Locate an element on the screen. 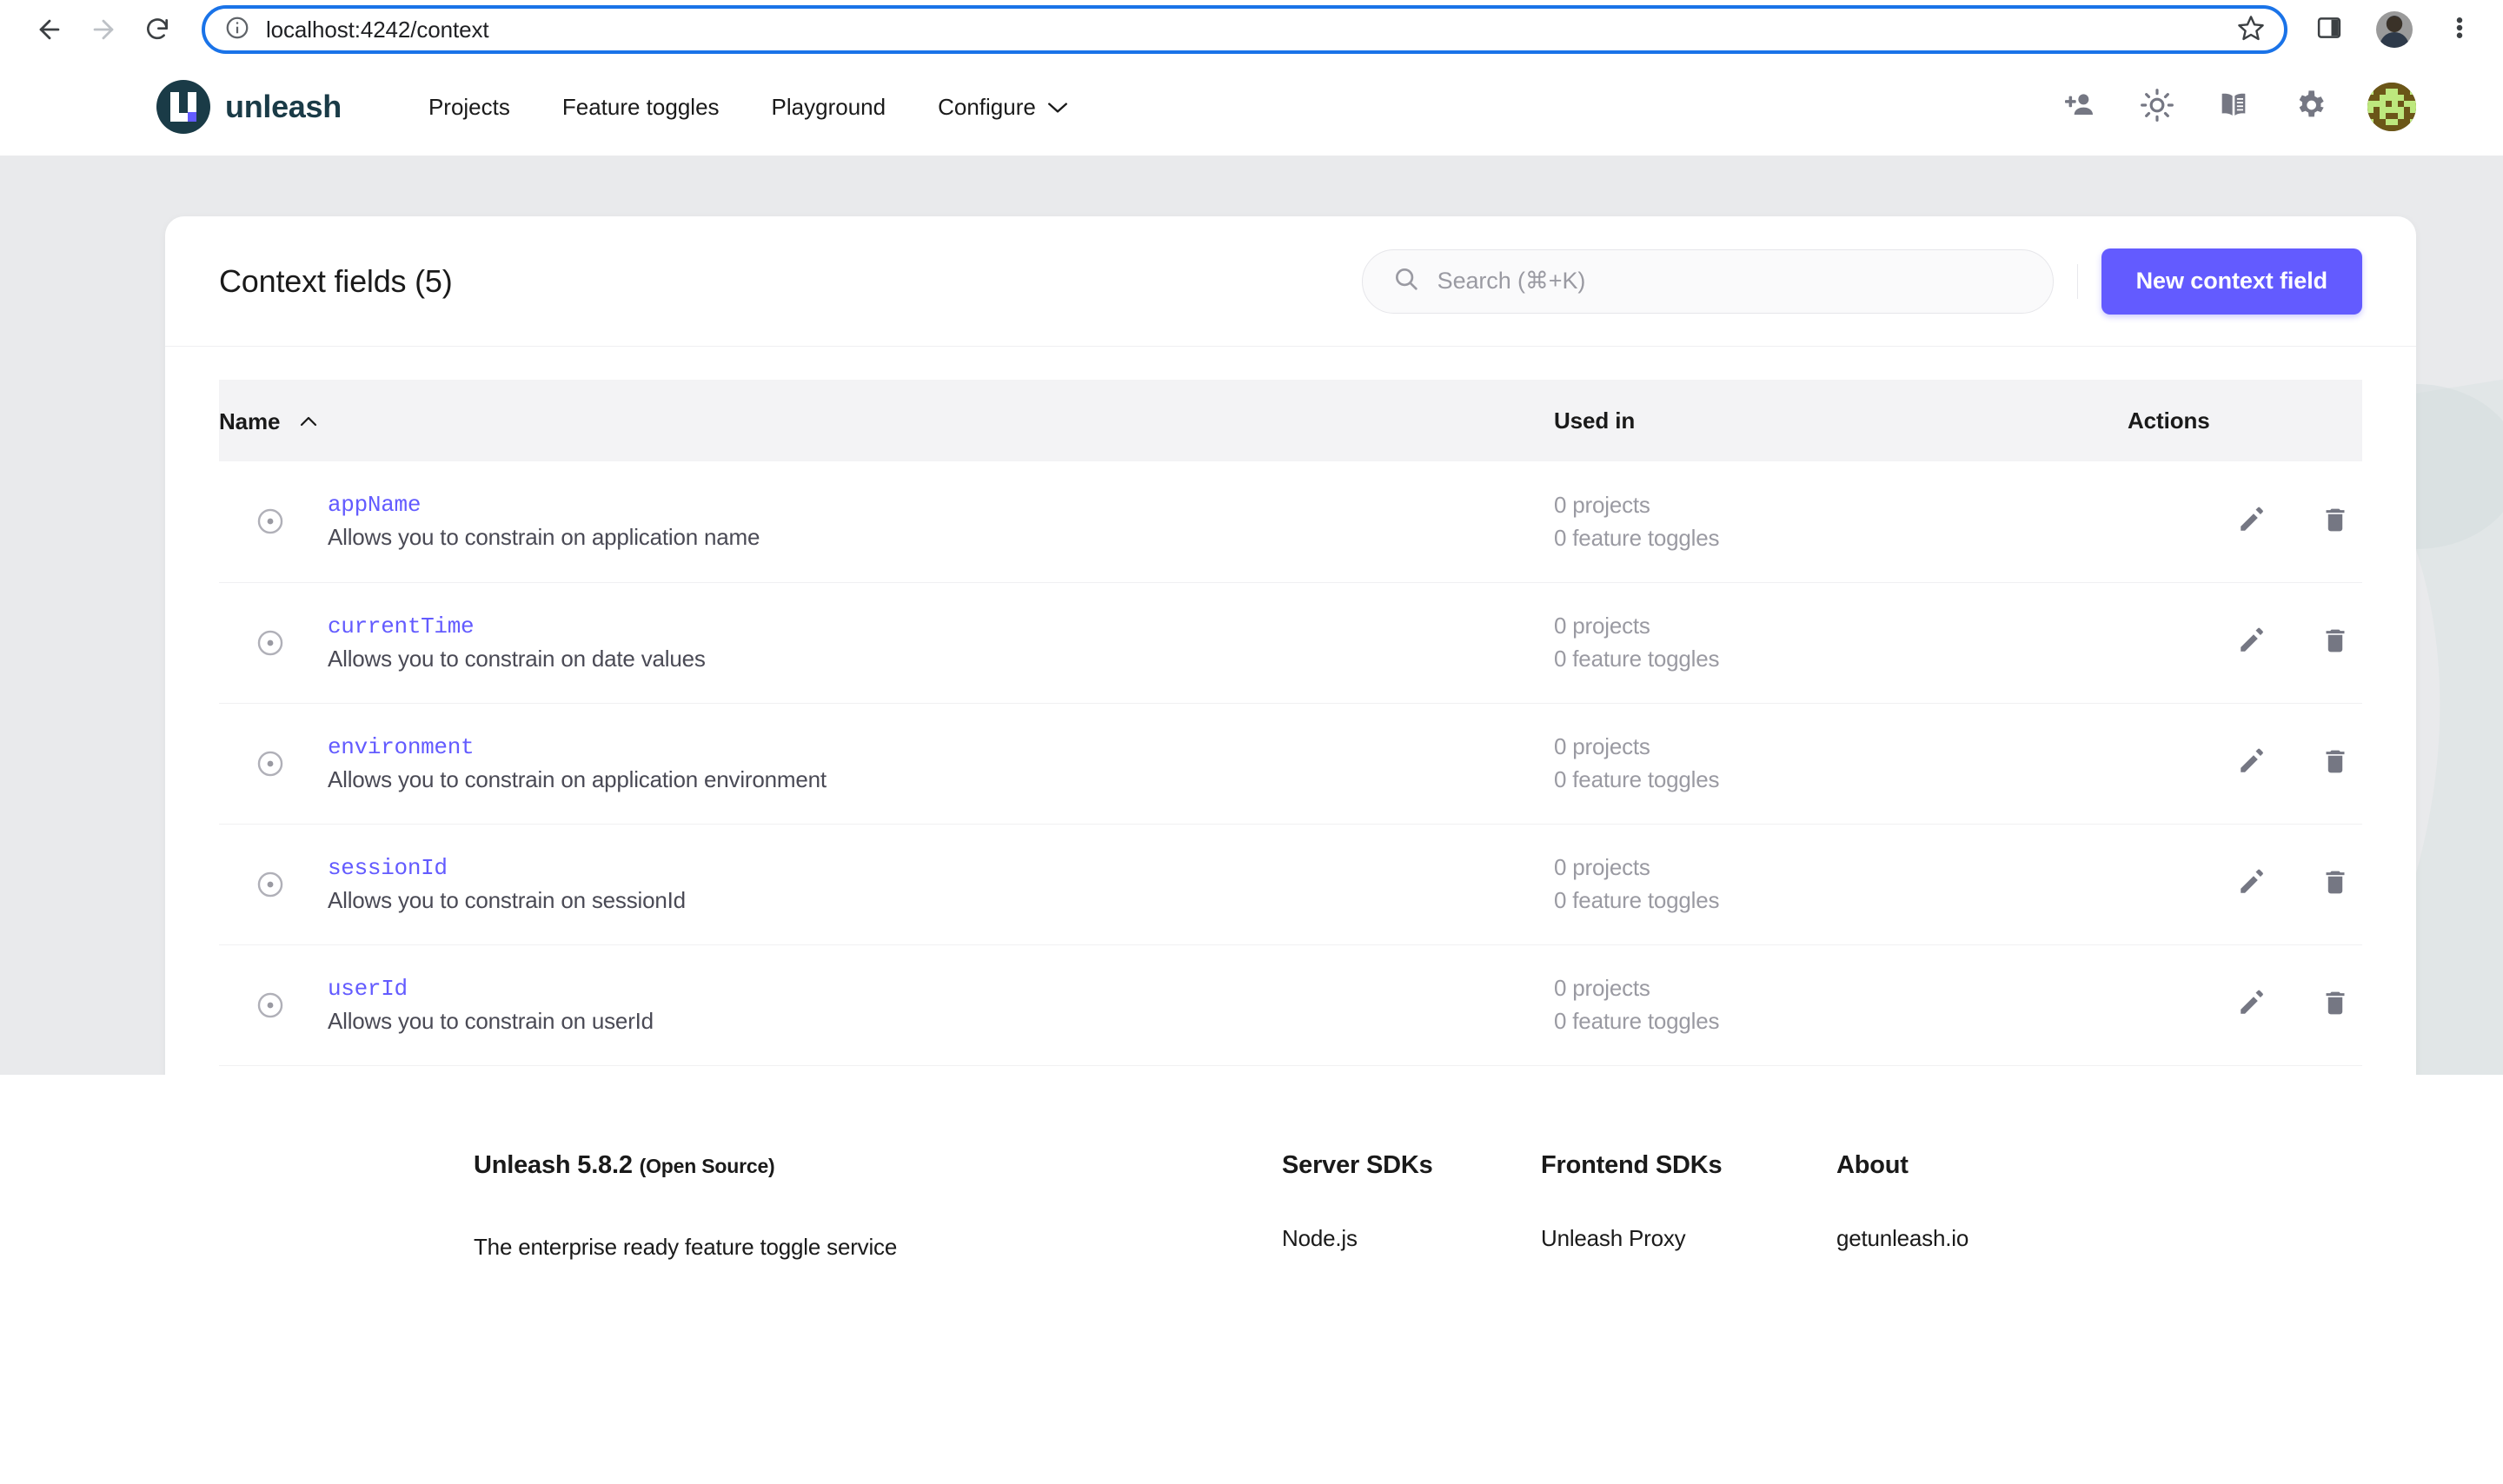 The image size is (2503, 1484). user-avatar is located at coordinates (2391, 107).